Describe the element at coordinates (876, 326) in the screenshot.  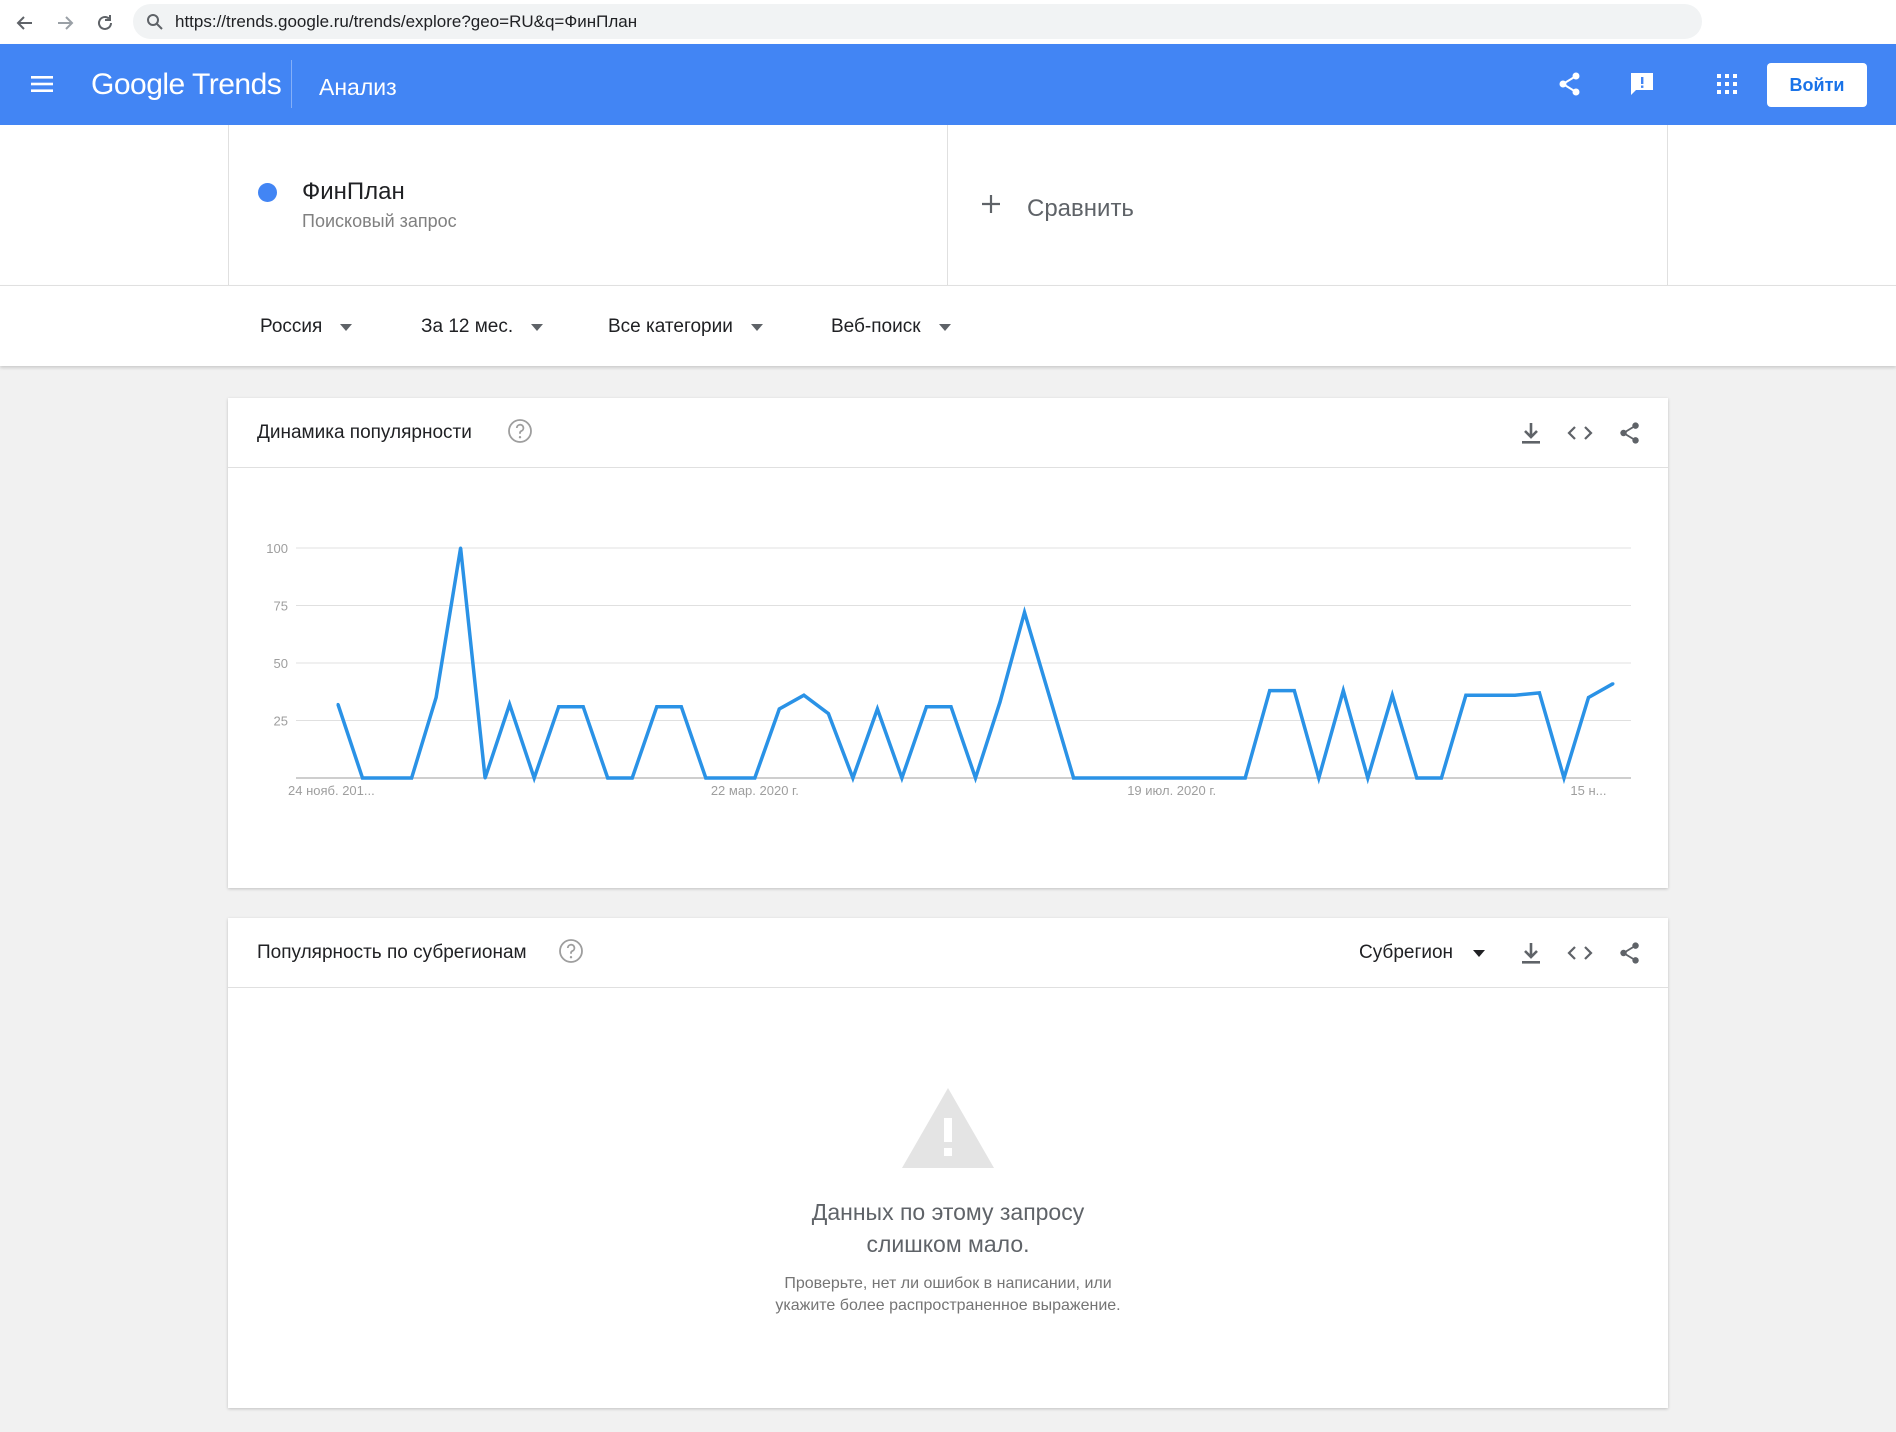
I see `search-type-filter-label: Веб-поиск` at that location.